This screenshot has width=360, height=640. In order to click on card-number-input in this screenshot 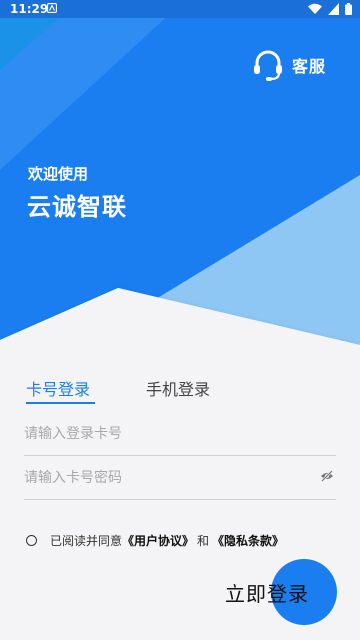, I will do `click(164, 434)`.